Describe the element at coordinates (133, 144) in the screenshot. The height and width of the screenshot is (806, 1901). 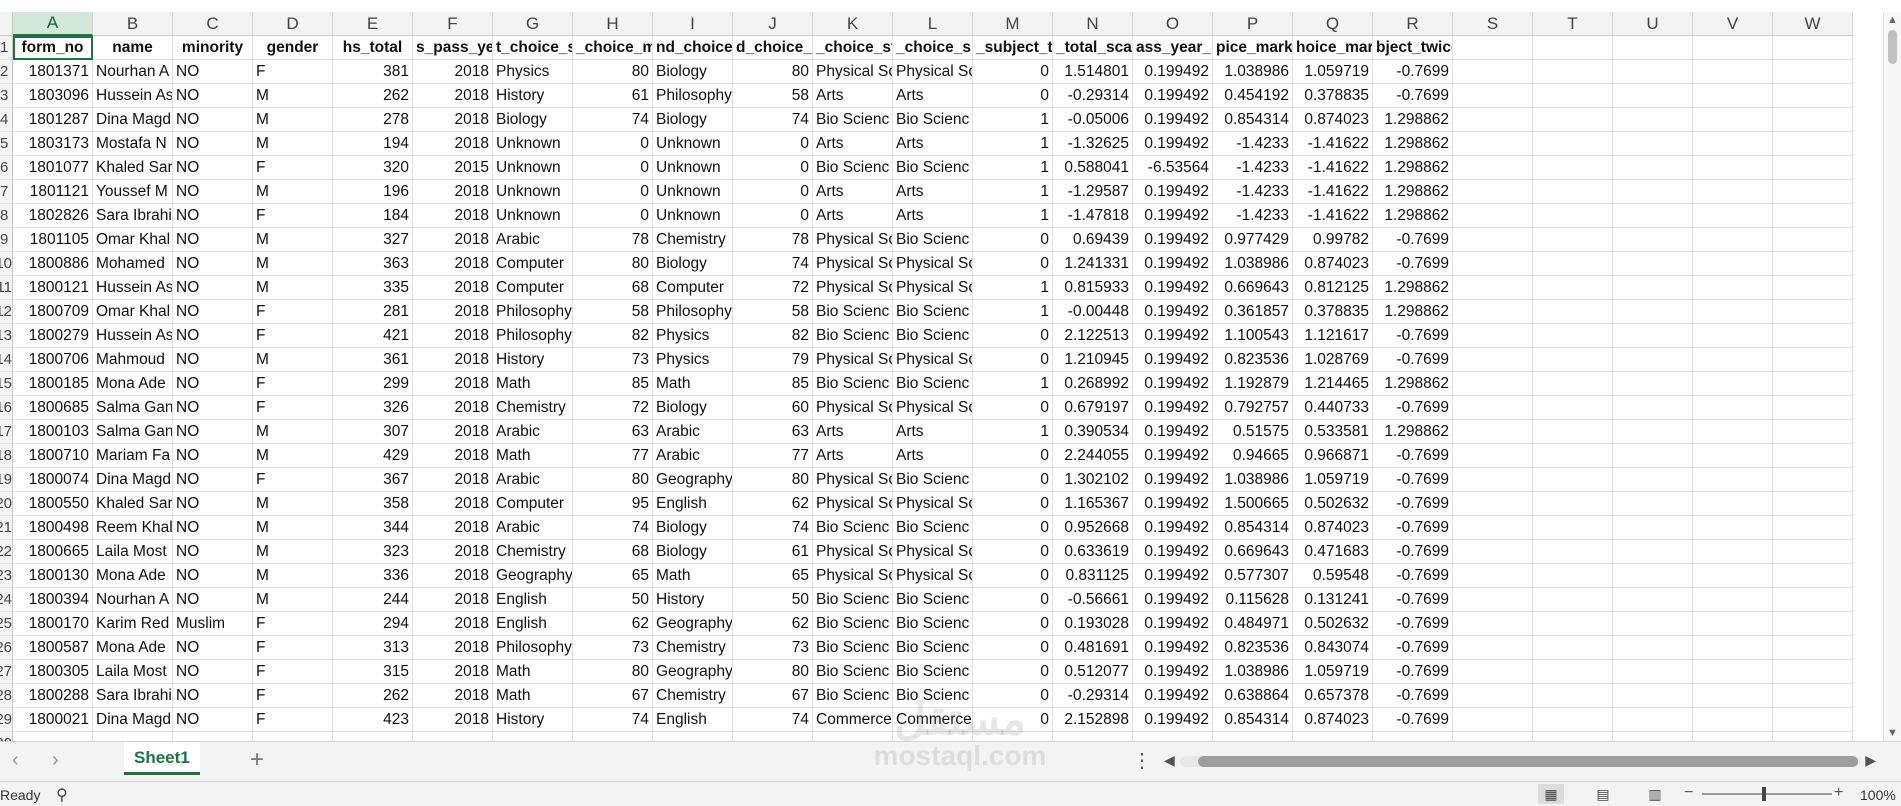
I see `data-cell: Mostafa N` at that location.